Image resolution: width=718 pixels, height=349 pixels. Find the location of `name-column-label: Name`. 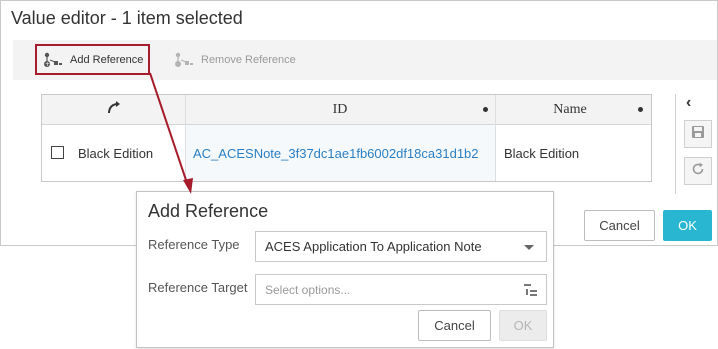

name-column-label: Name is located at coordinates (570, 109).